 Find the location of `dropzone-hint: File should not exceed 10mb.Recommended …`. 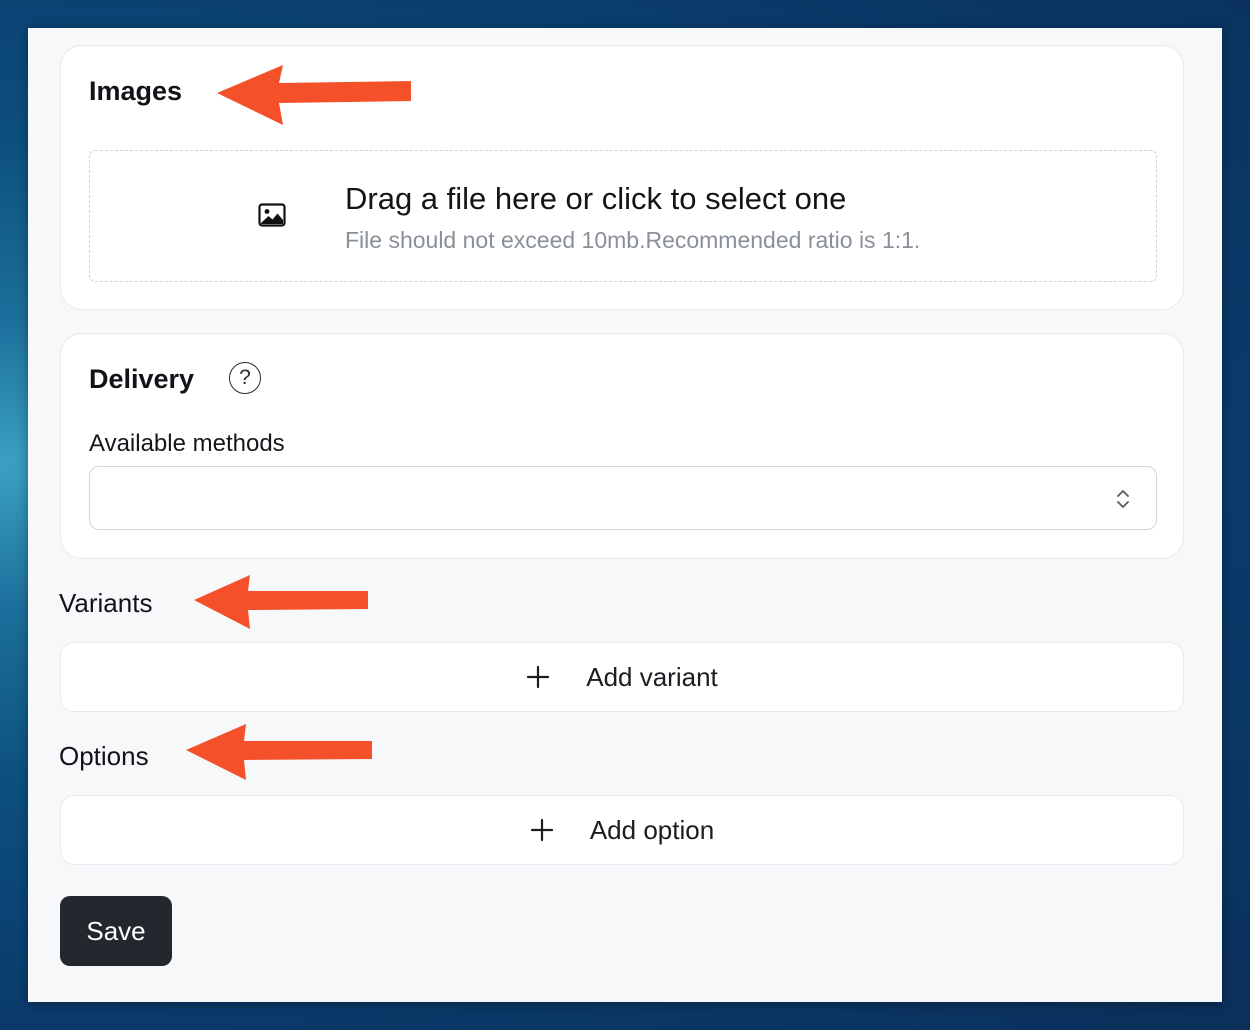

dropzone-hint: File should not exceed 10mb.Recommended … is located at coordinates (633, 240).